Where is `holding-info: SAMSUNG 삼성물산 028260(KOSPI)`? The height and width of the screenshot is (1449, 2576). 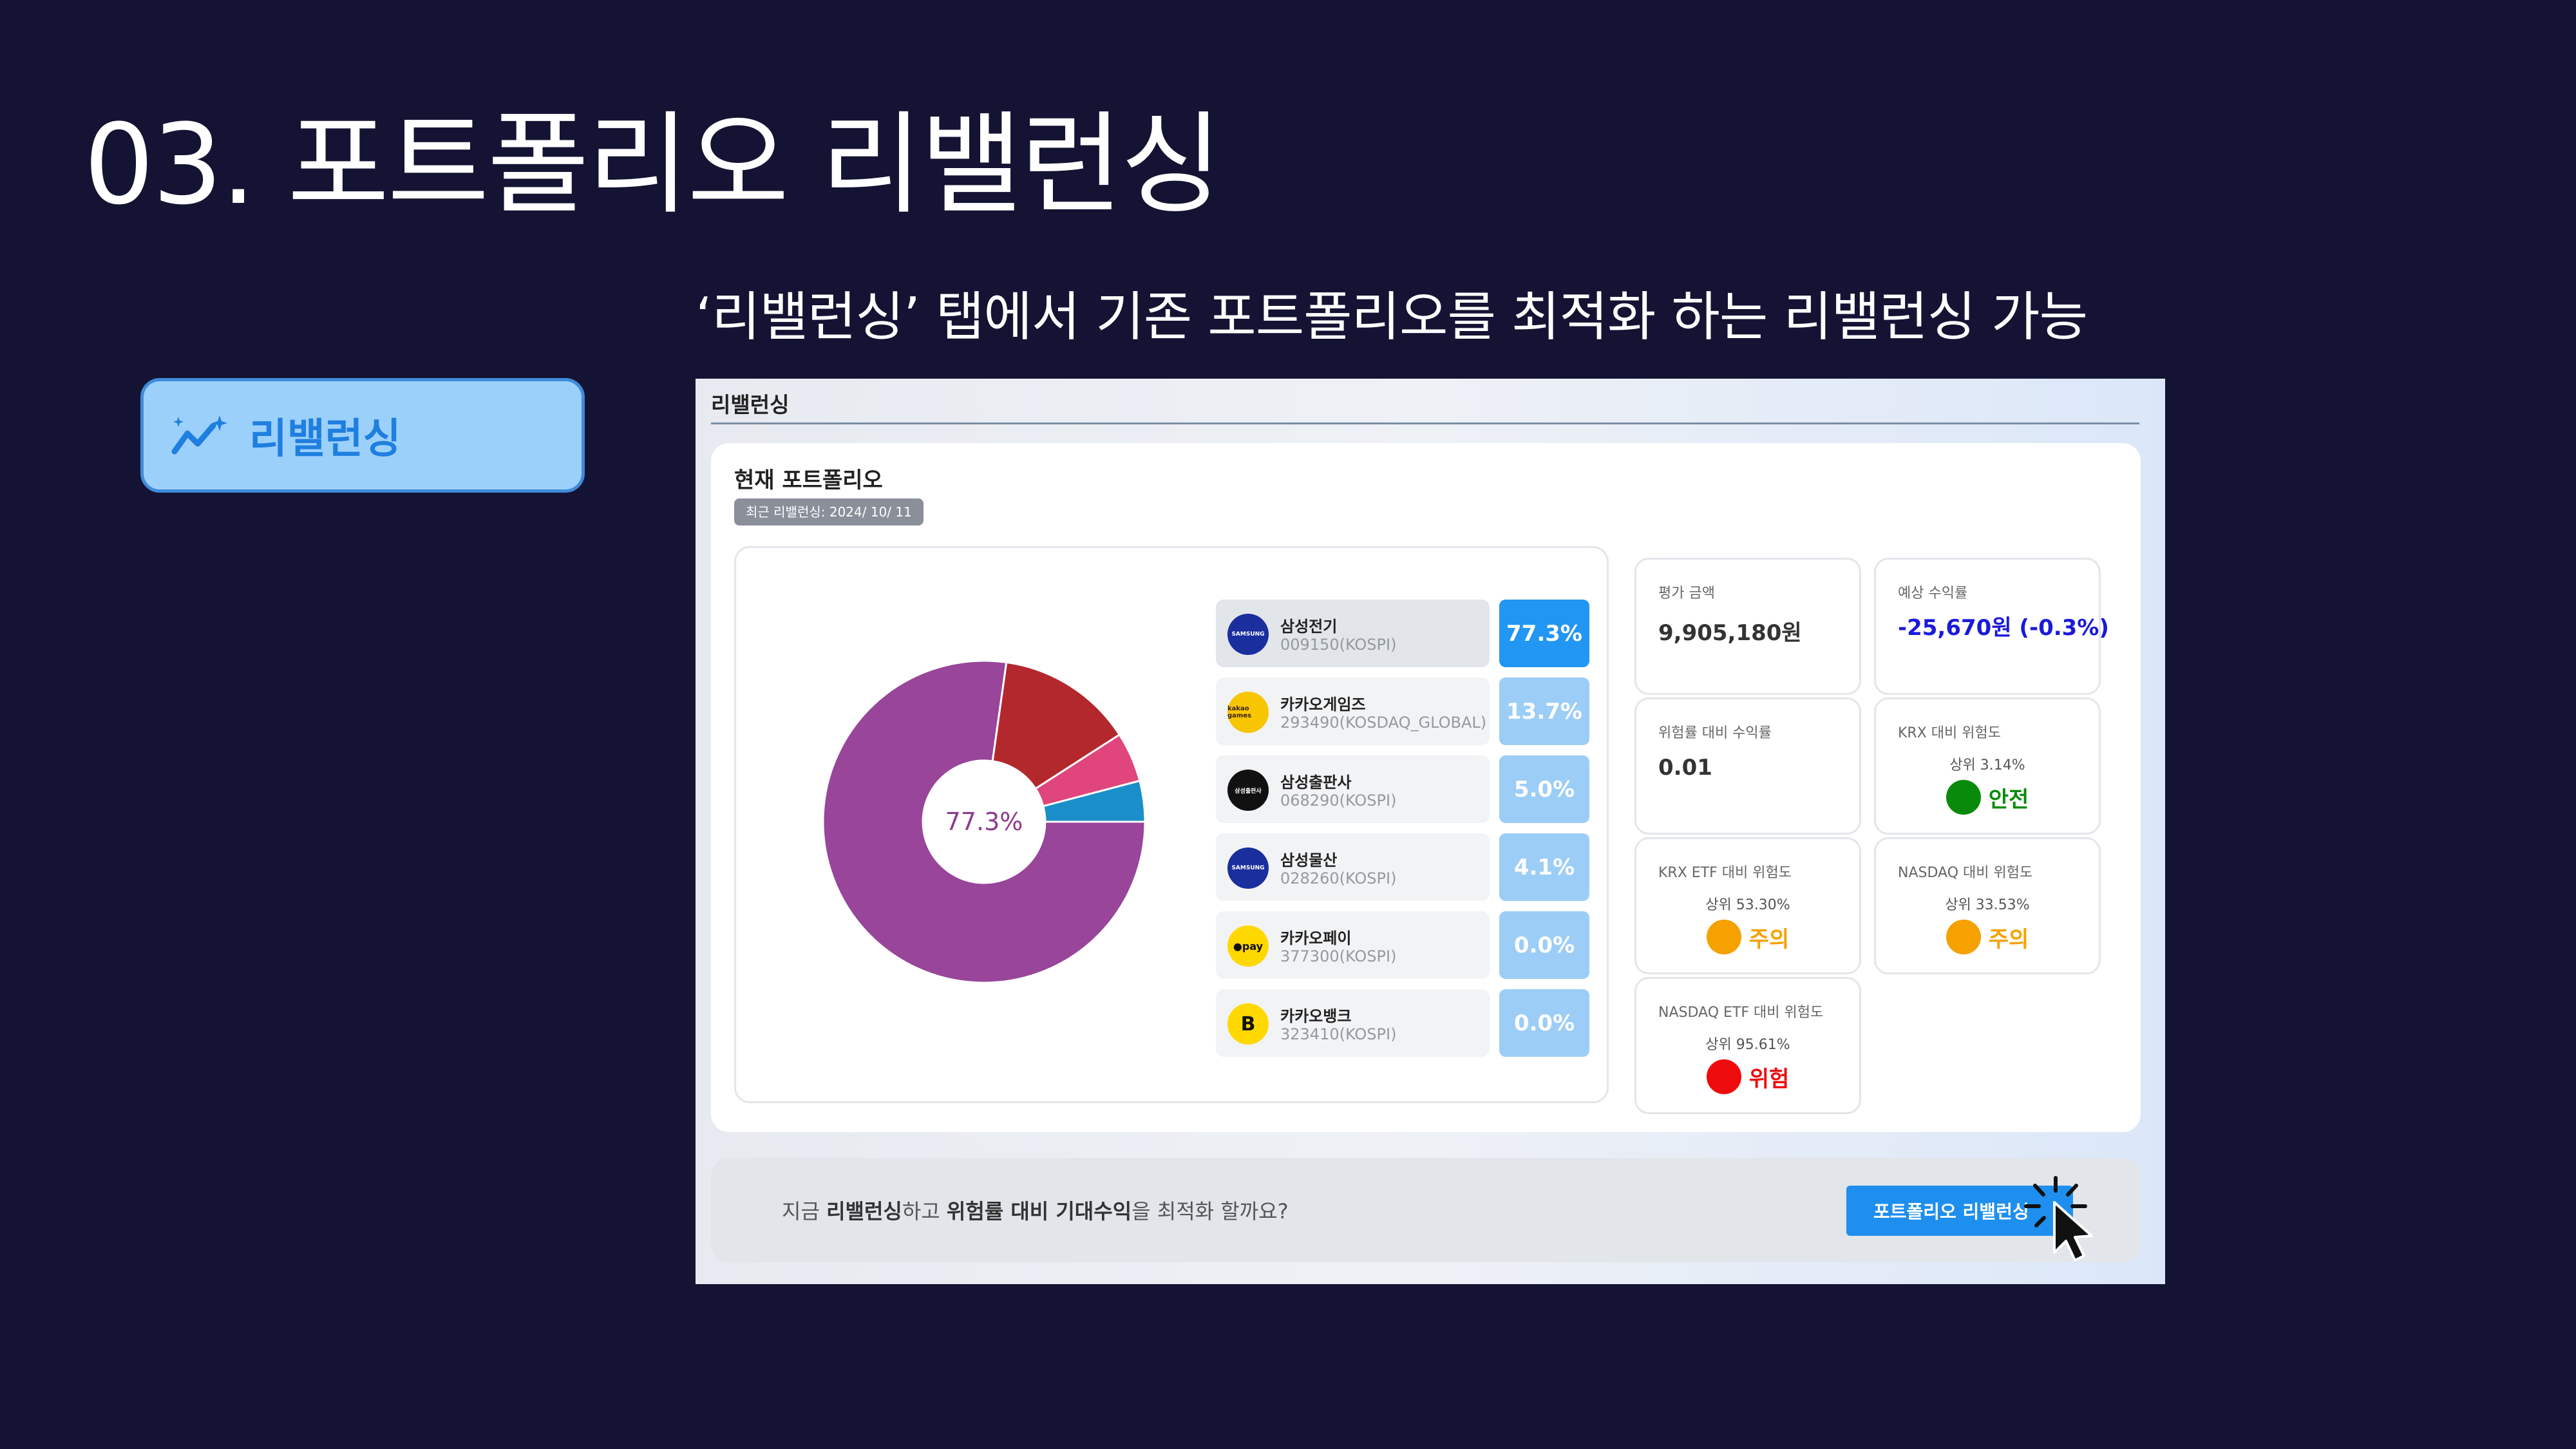 holding-info: SAMSUNG 삼성물산 028260(KOSPI) is located at coordinates (1353, 867).